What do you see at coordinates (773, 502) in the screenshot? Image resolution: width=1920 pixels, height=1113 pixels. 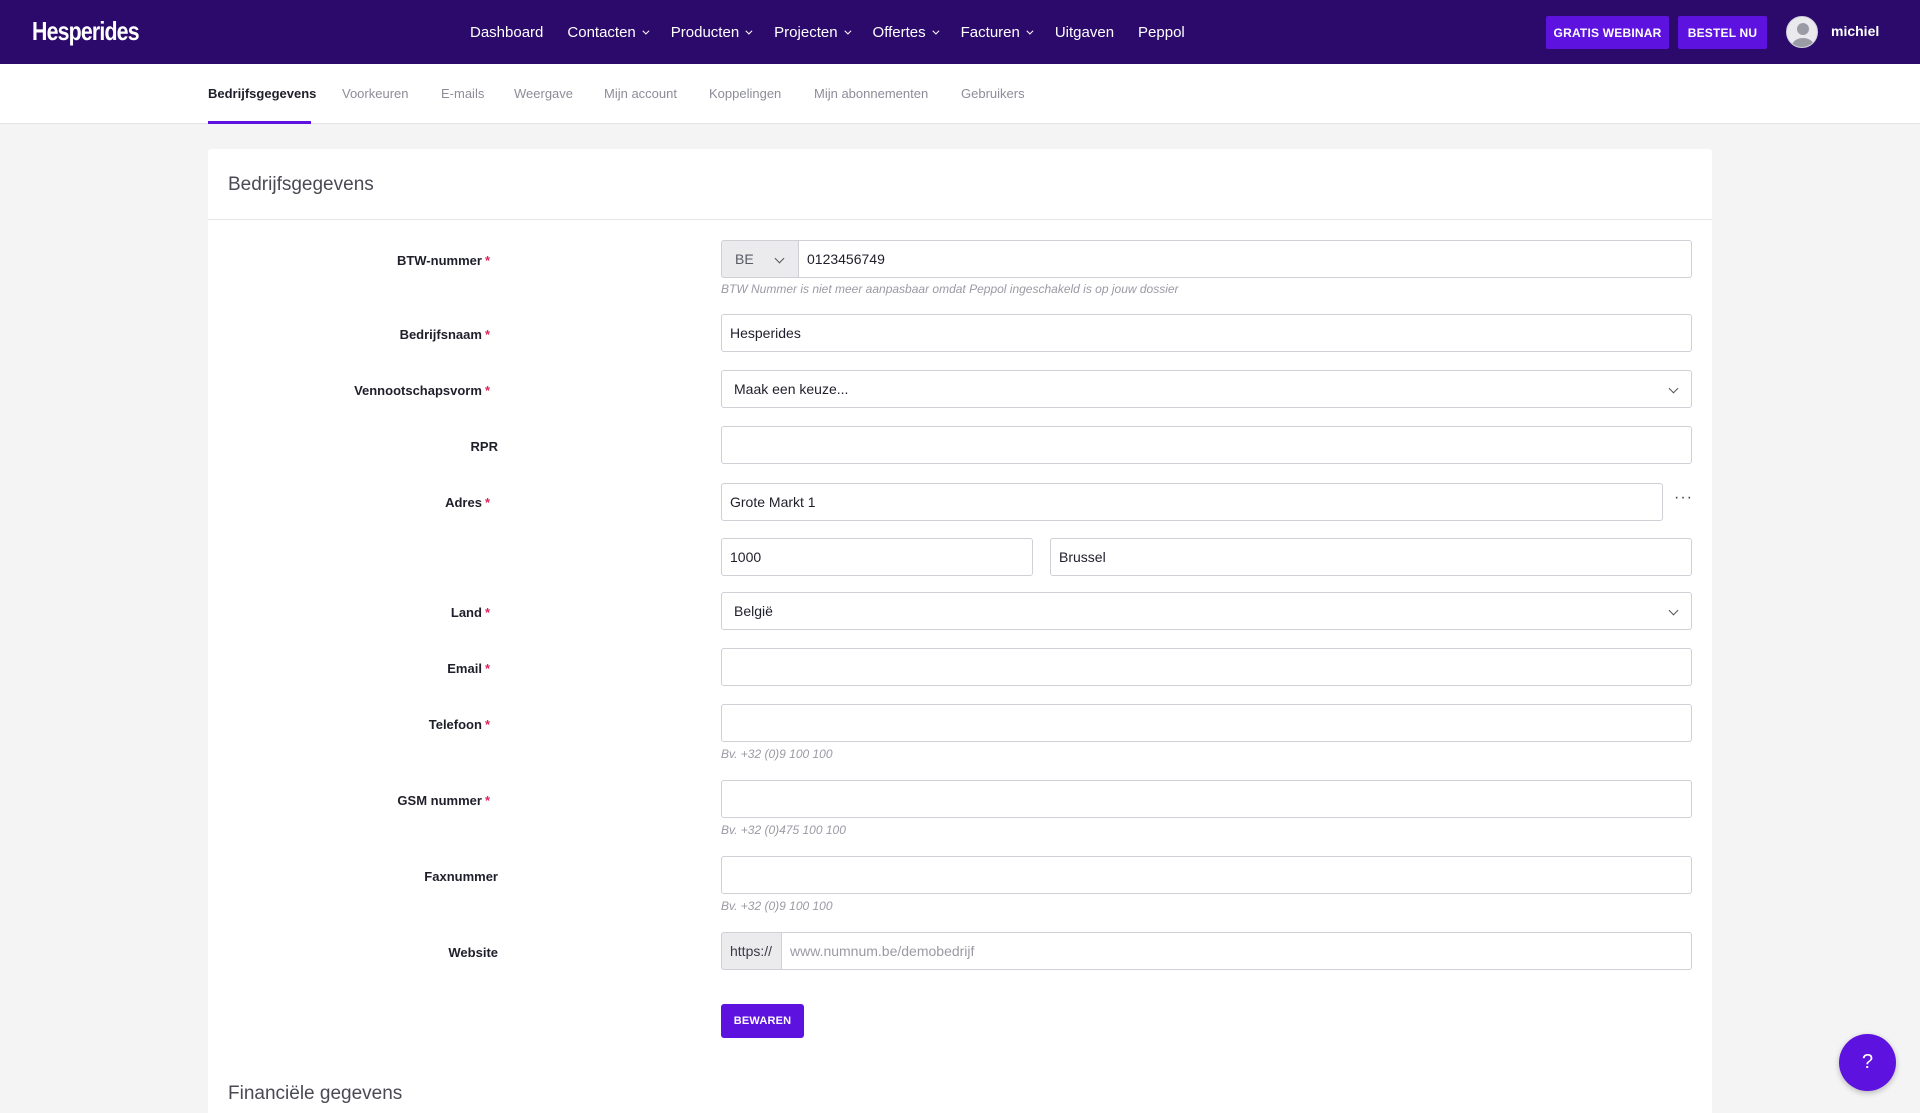 I see `input-value: Grote Markt 1` at bounding box center [773, 502].